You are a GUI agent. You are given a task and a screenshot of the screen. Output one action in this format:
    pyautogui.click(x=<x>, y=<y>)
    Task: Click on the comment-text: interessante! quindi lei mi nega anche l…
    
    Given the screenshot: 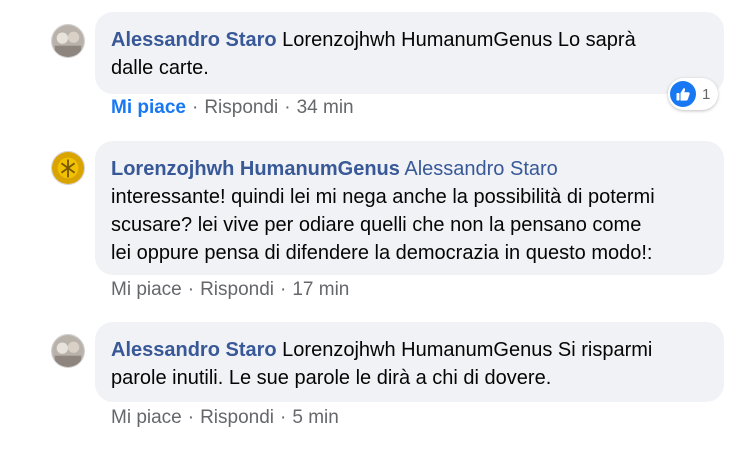 What is the action you would take?
    pyautogui.click(x=383, y=197)
    